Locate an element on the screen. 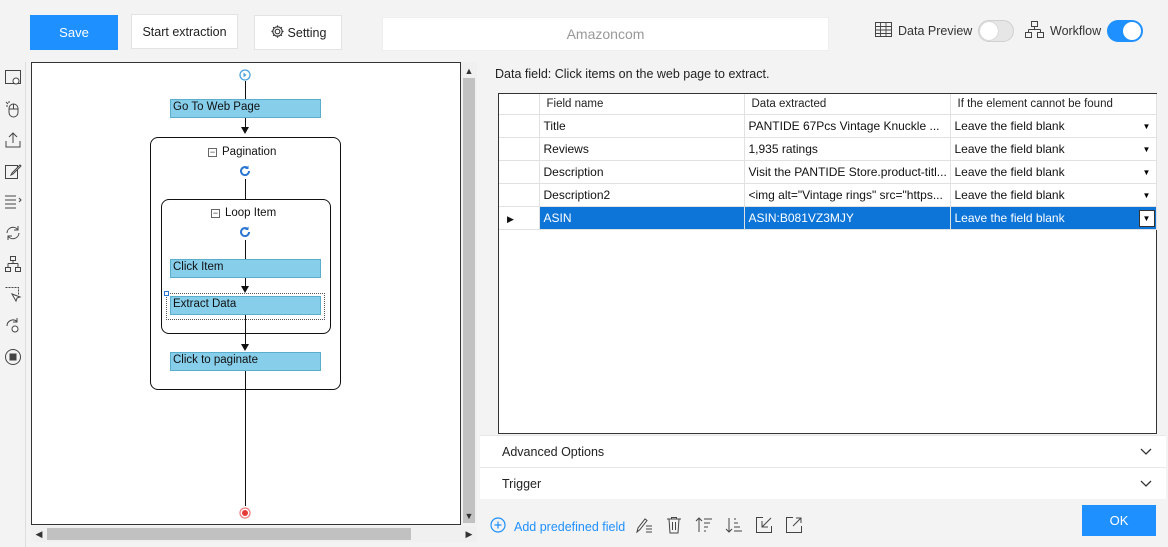  extract-data-node: Extract Data is located at coordinates (245, 305).